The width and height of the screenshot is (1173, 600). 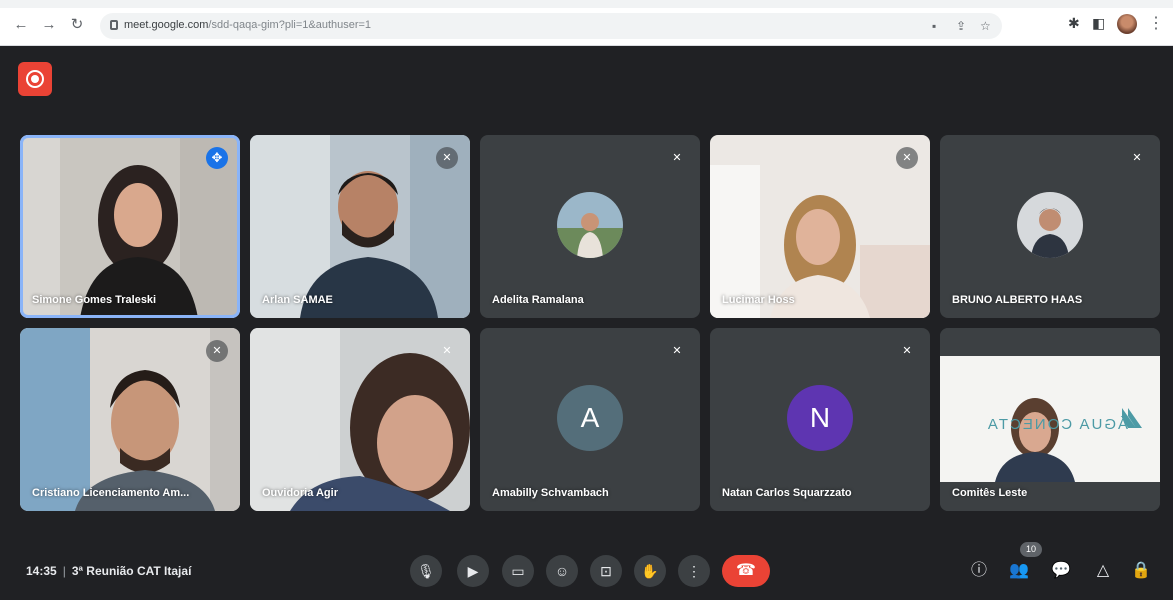 I want to click on participant-tile: ✥ Simone Gomes Traleski, so click(x=130, y=226).